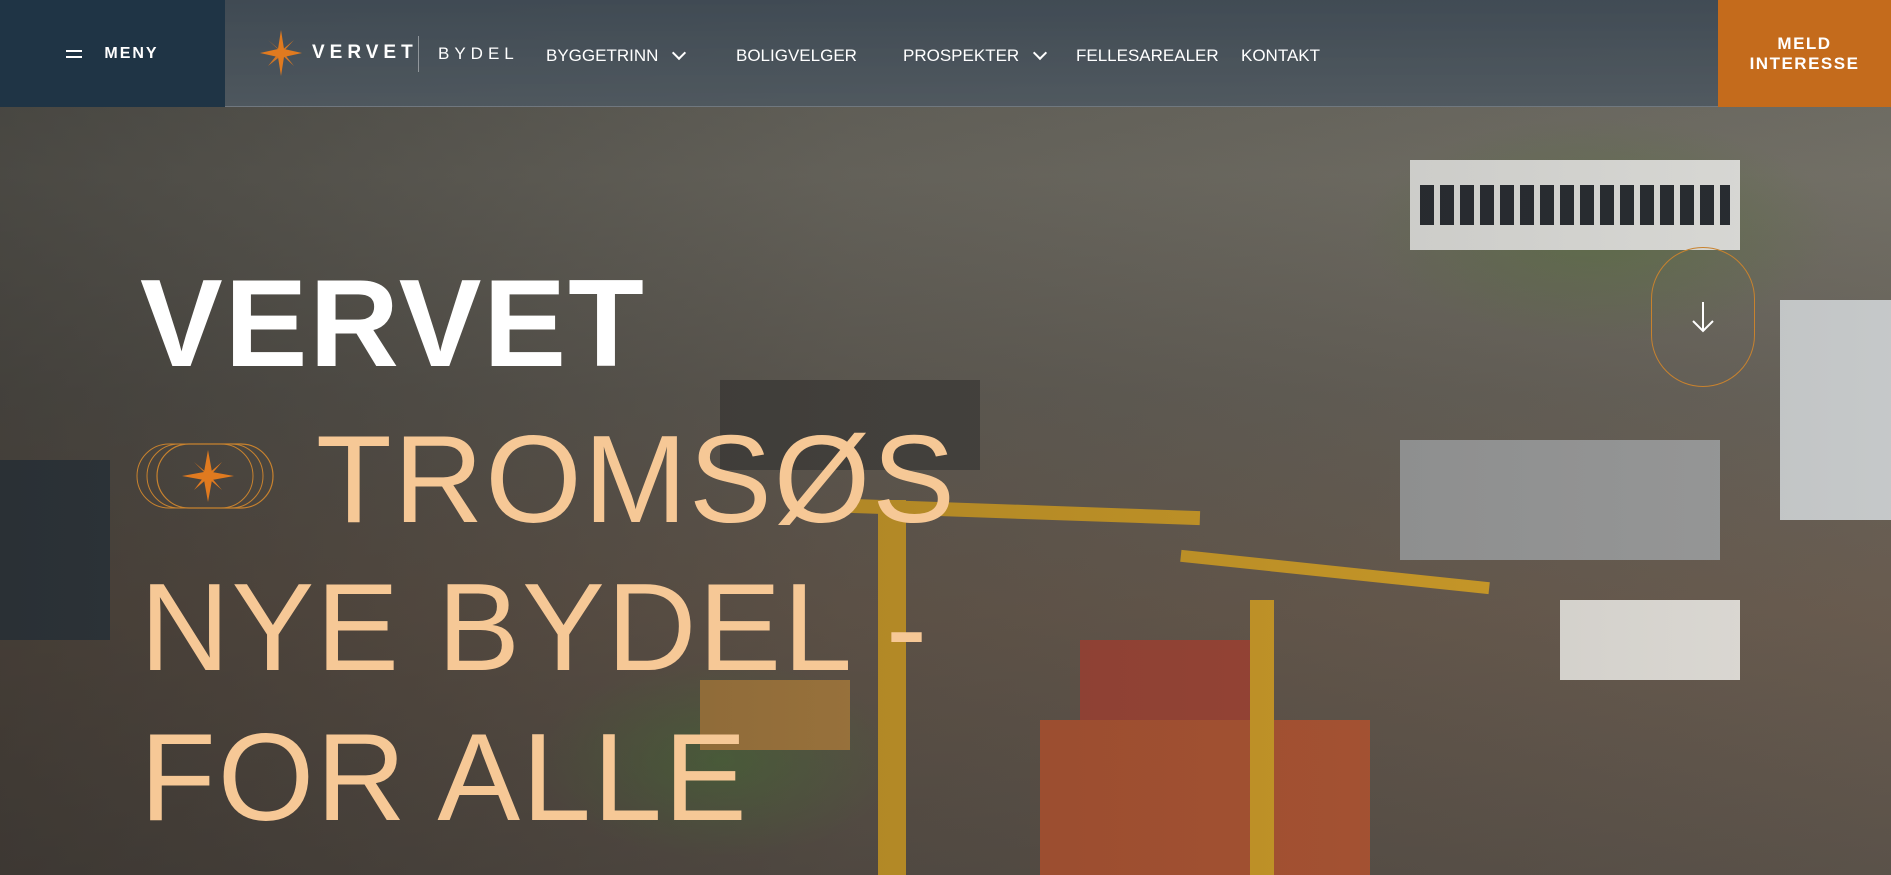  What do you see at coordinates (1804, 63) in the screenshot?
I see `cta-label-line2: INTERESSE` at bounding box center [1804, 63].